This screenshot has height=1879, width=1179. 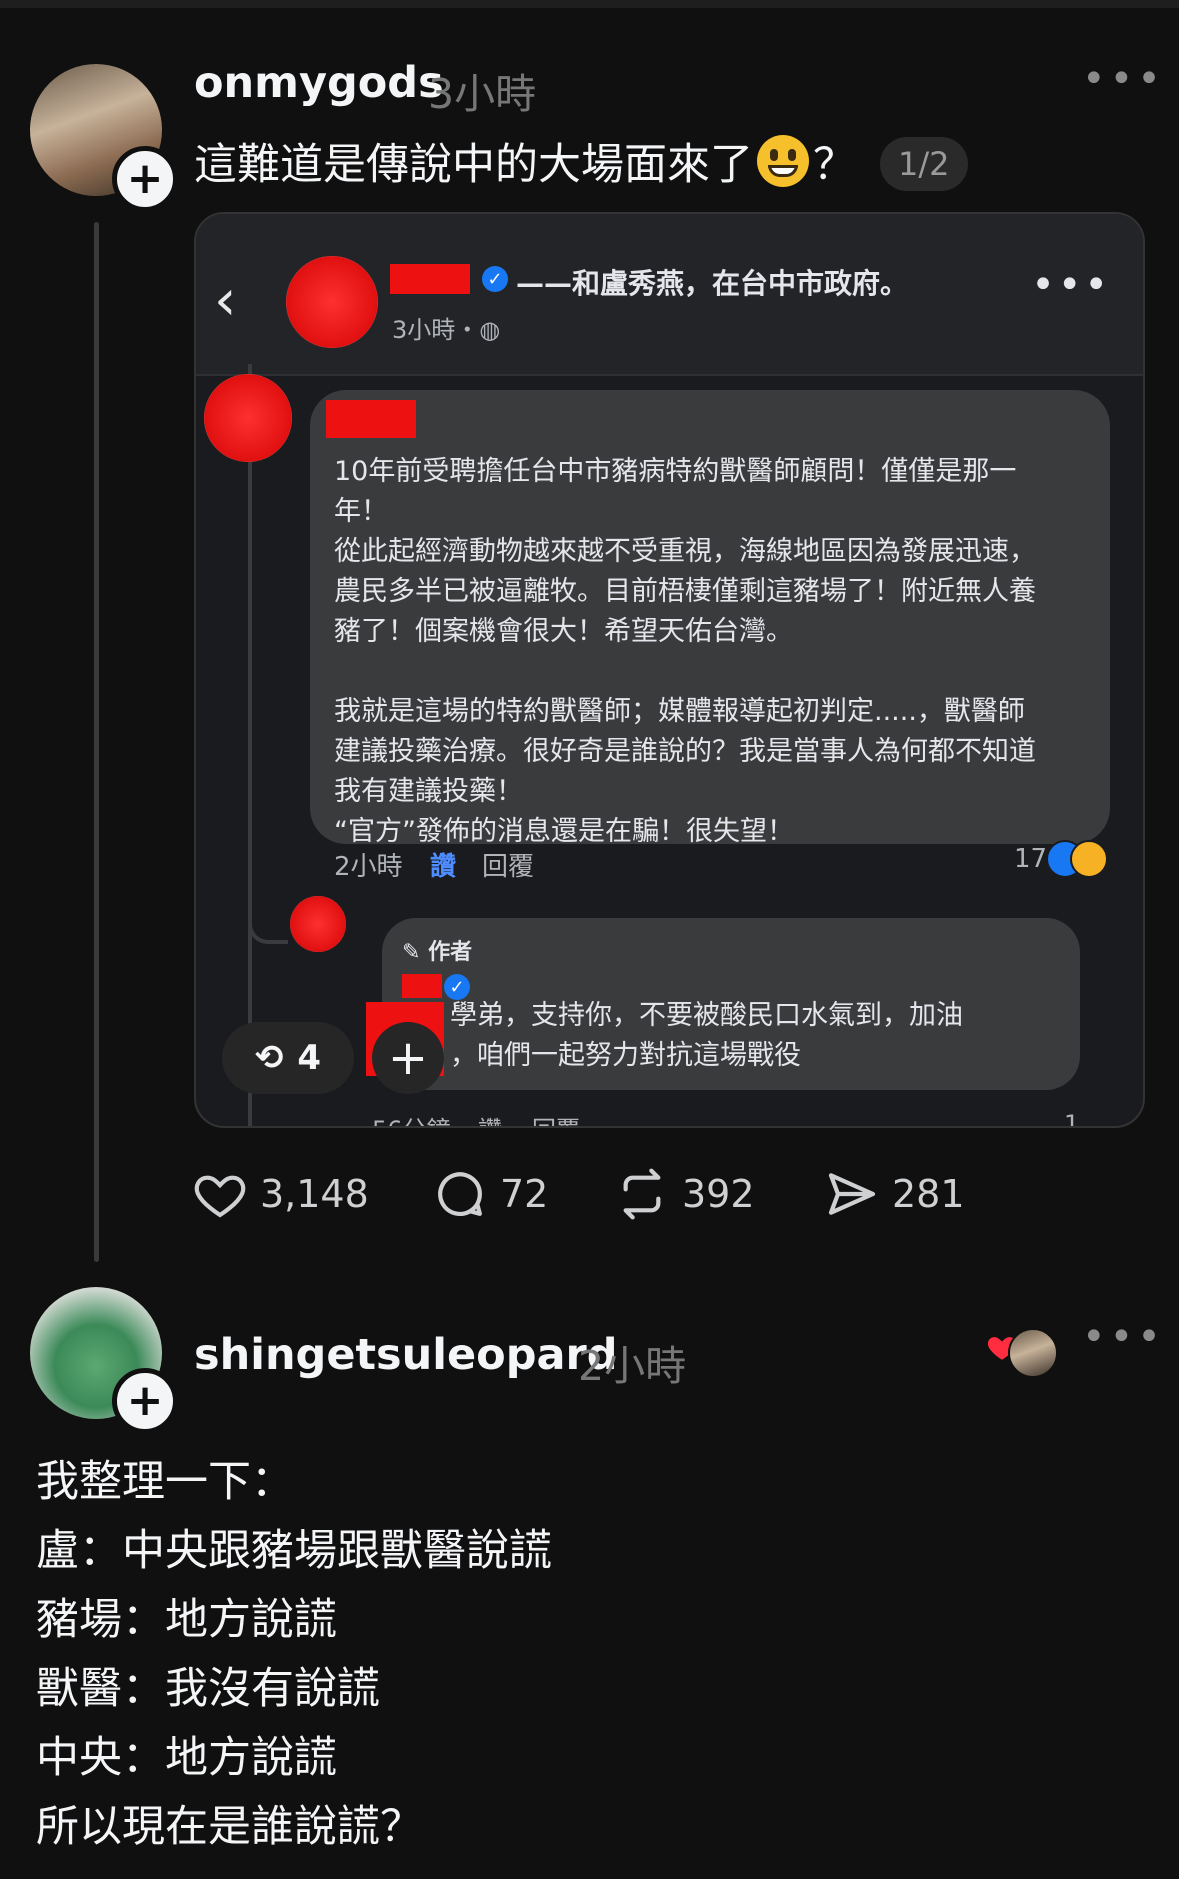 What do you see at coordinates (229, 1827) in the screenshot?
I see `reply-line: 所以現在是誰說謊？` at bounding box center [229, 1827].